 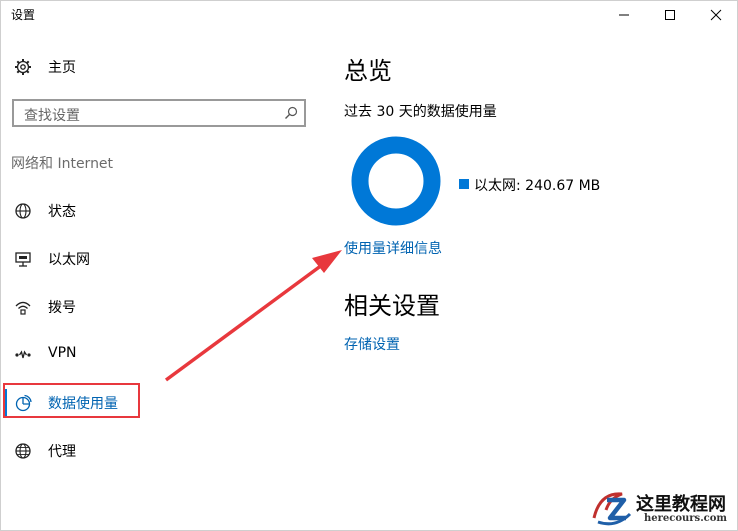 What do you see at coordinates (464, 184) in the screenshot?
I see `legend-swatch` at bounding box center [464, 184].